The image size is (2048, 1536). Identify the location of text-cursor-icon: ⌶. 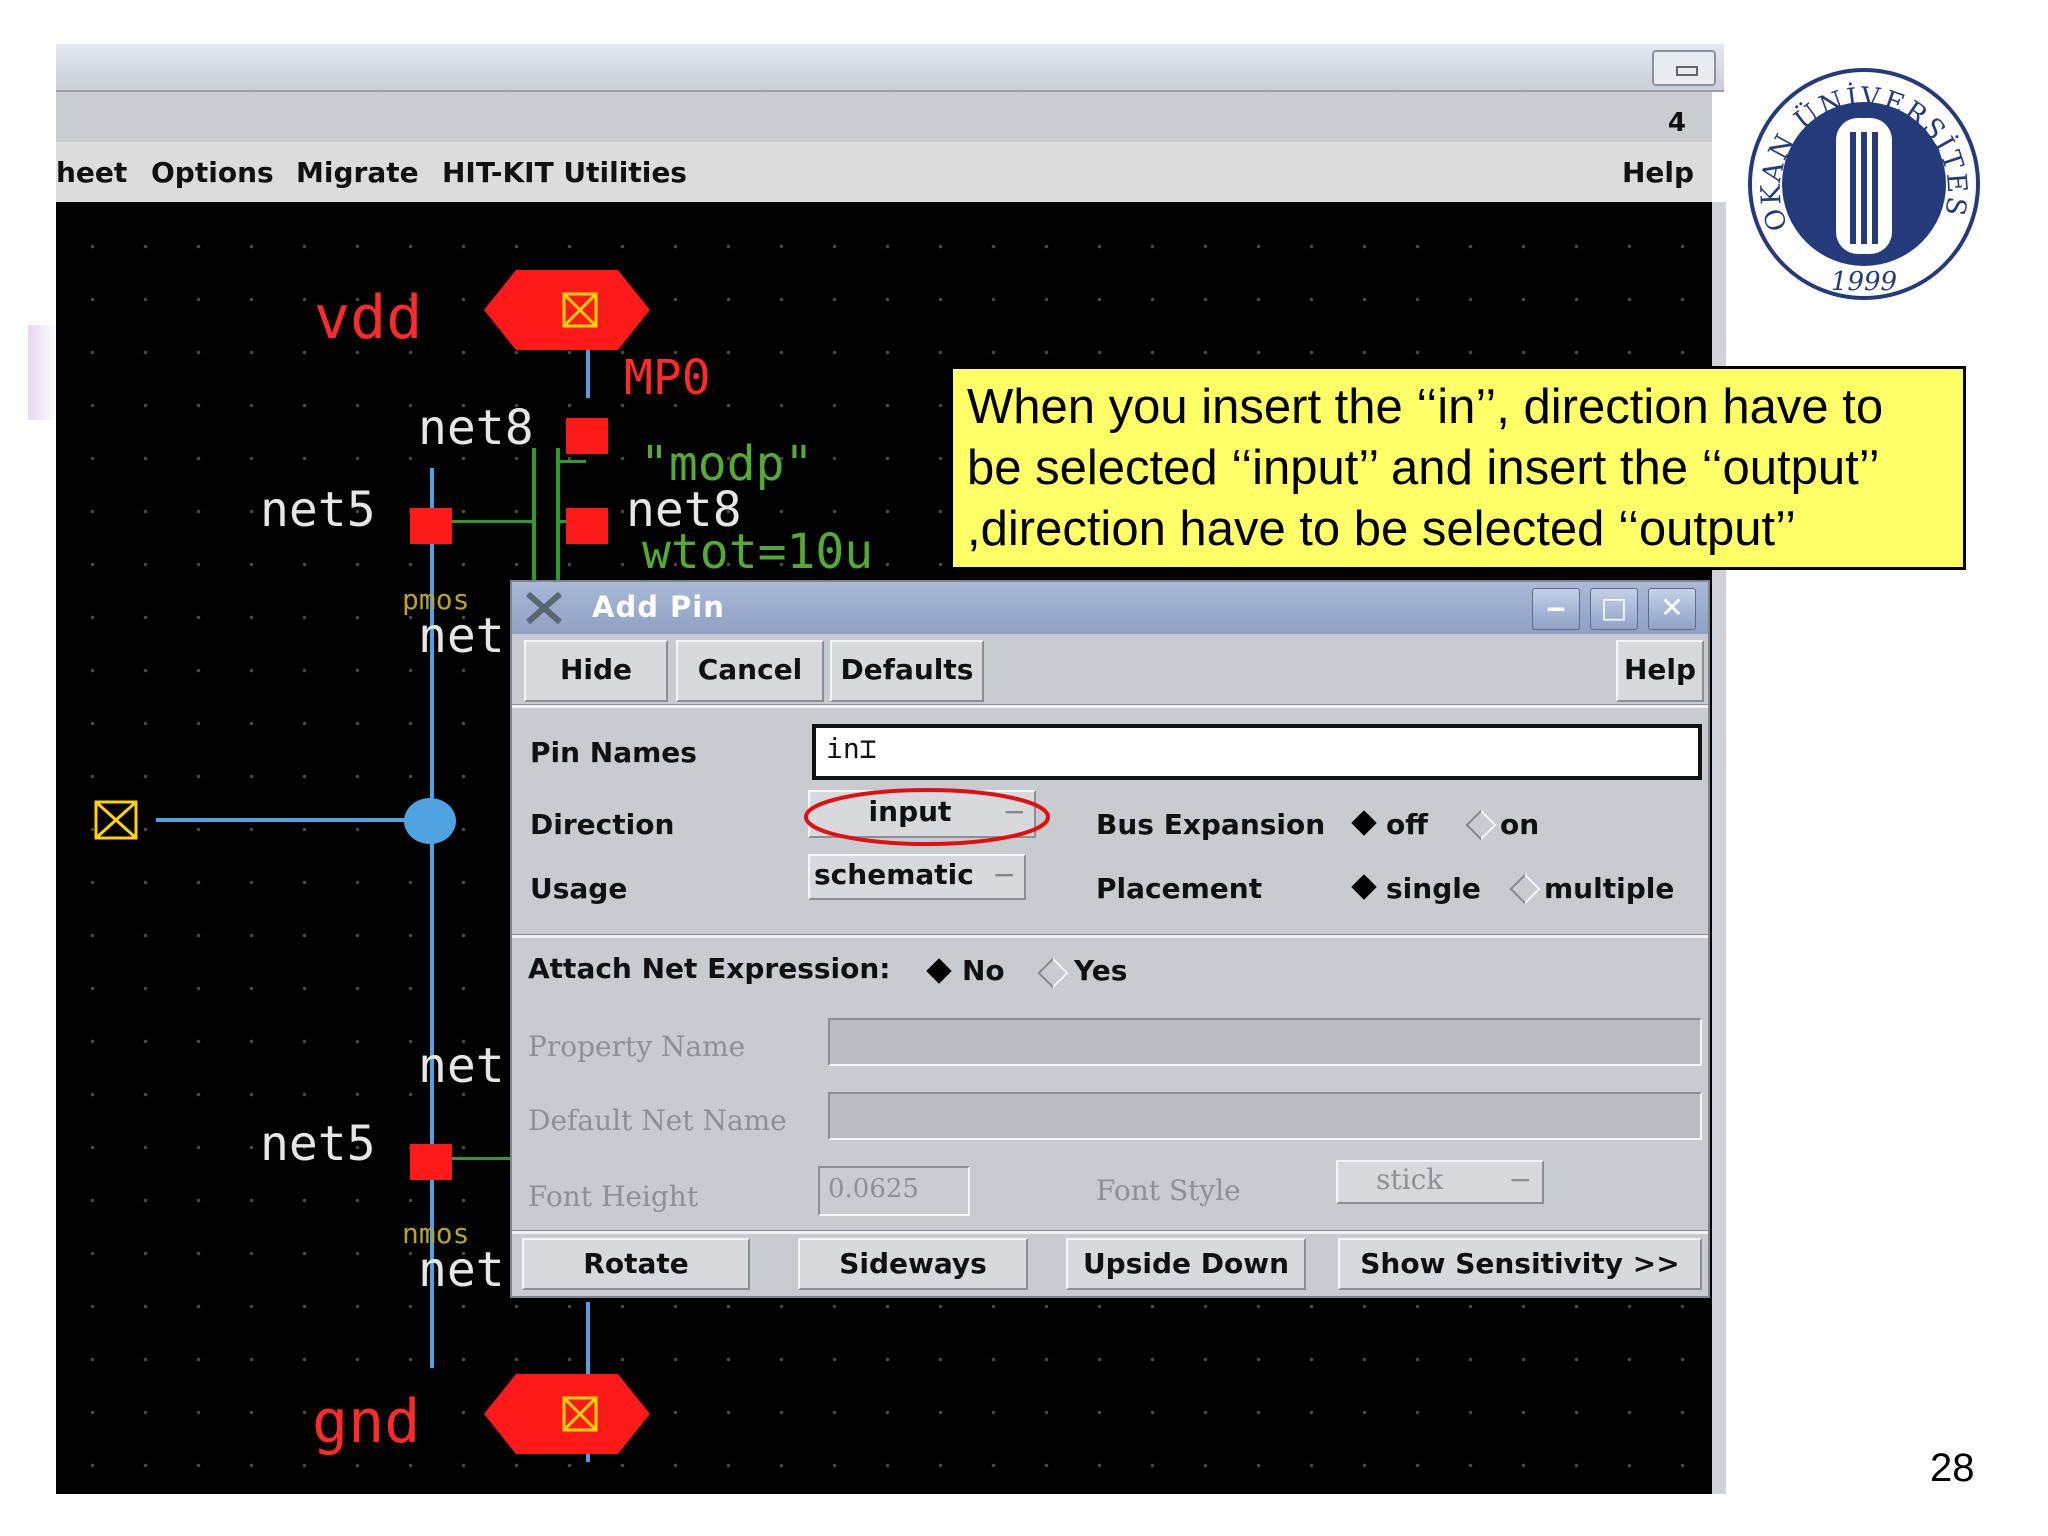
(868, 748).